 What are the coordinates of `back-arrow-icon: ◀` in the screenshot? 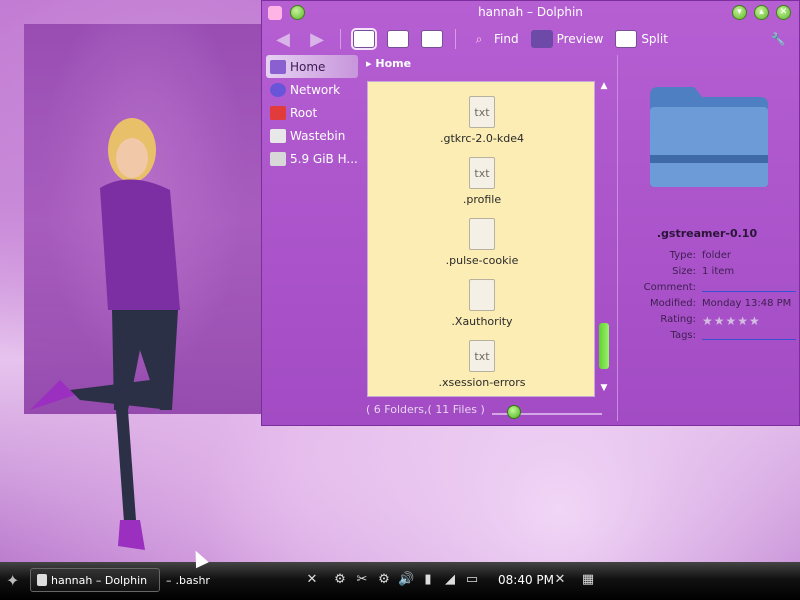 It's located at (283, 39).